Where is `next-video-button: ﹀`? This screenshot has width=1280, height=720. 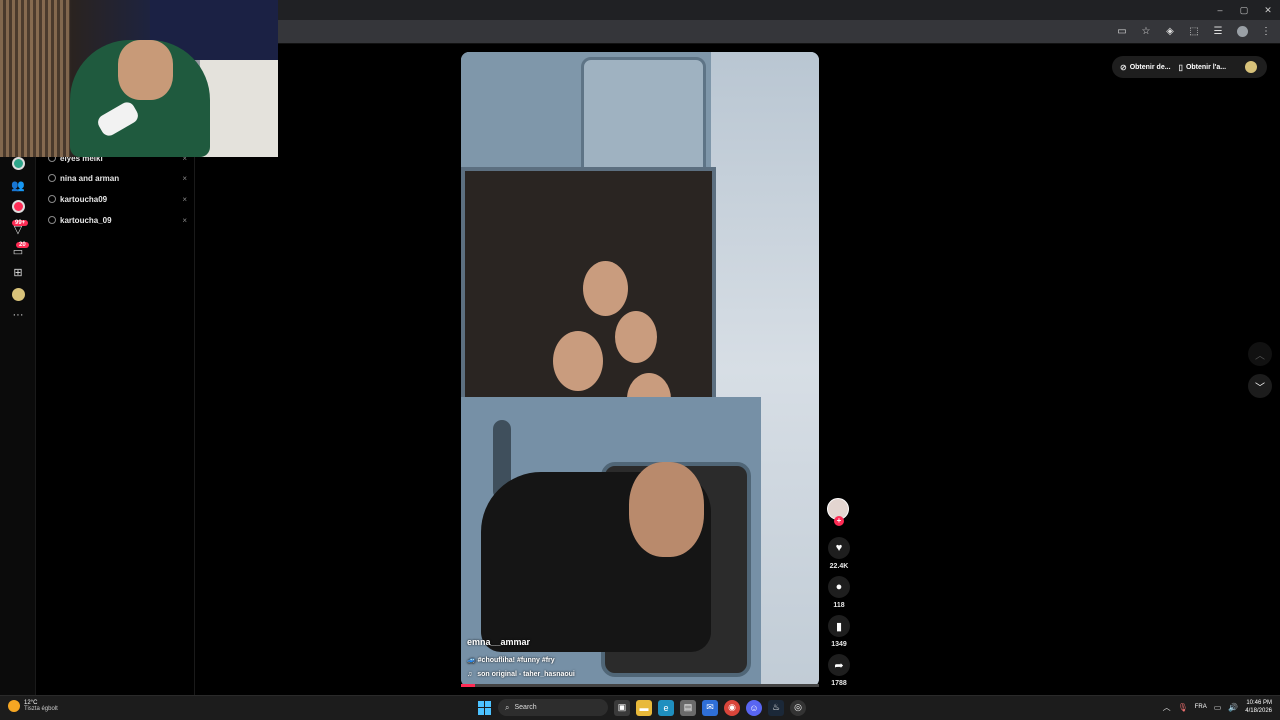 next-video-button: ﹀ is located at coordinates (1260, 386).